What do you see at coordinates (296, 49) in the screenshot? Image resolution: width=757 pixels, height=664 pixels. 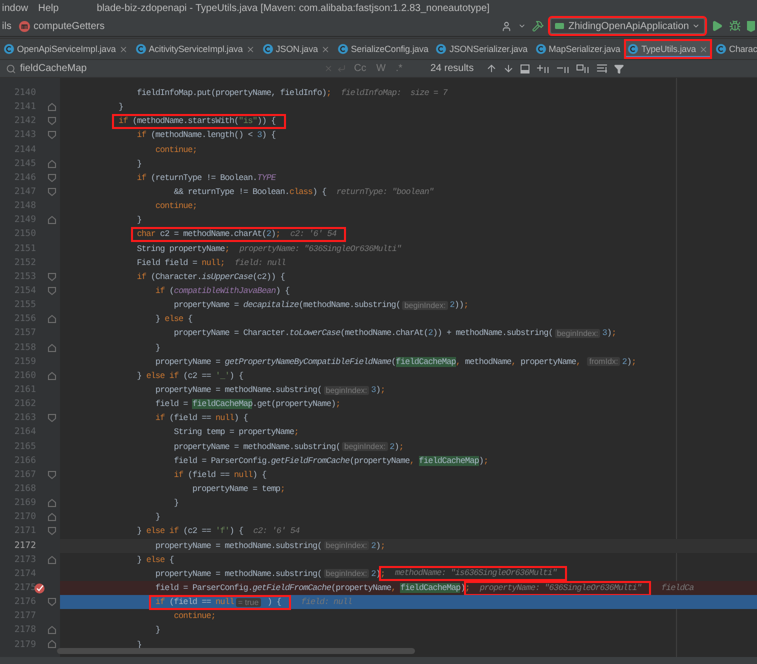 I see `editor-tab: JSON.java` at bounding box center [296, 49].